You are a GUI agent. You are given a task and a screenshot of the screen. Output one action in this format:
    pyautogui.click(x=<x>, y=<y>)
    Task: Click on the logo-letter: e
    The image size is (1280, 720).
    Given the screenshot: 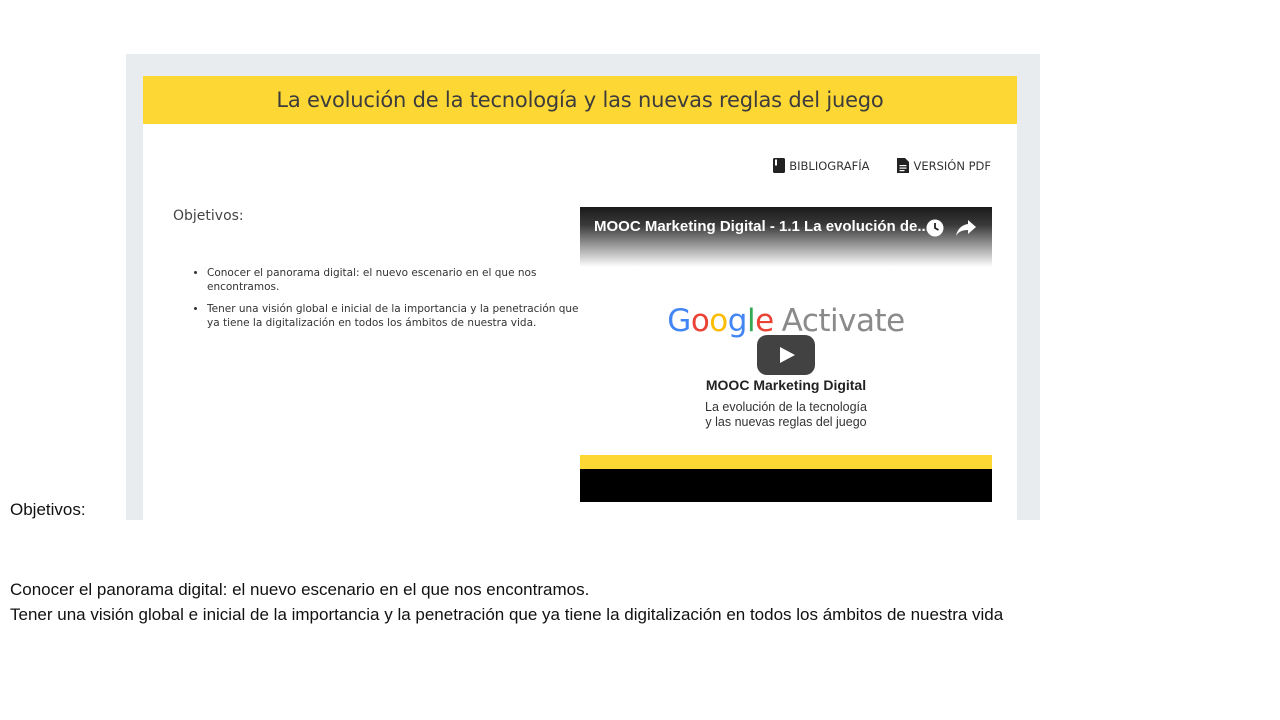 What is the action you would take?
    pyautogui.click(x=764, y=321)
    